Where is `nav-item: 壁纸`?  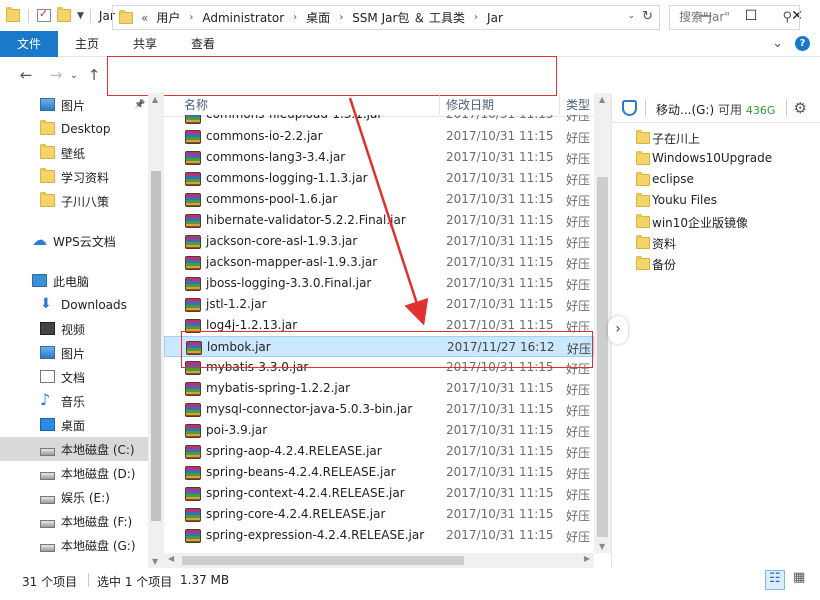
nav-item: 壁纸 is located at coordinates (82, 153).